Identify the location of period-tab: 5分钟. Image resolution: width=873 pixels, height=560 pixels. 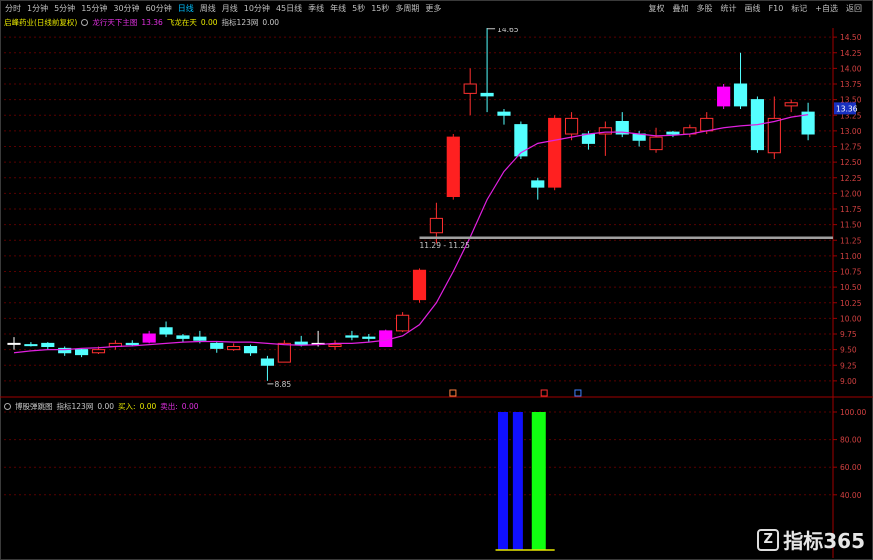
(64, 9).